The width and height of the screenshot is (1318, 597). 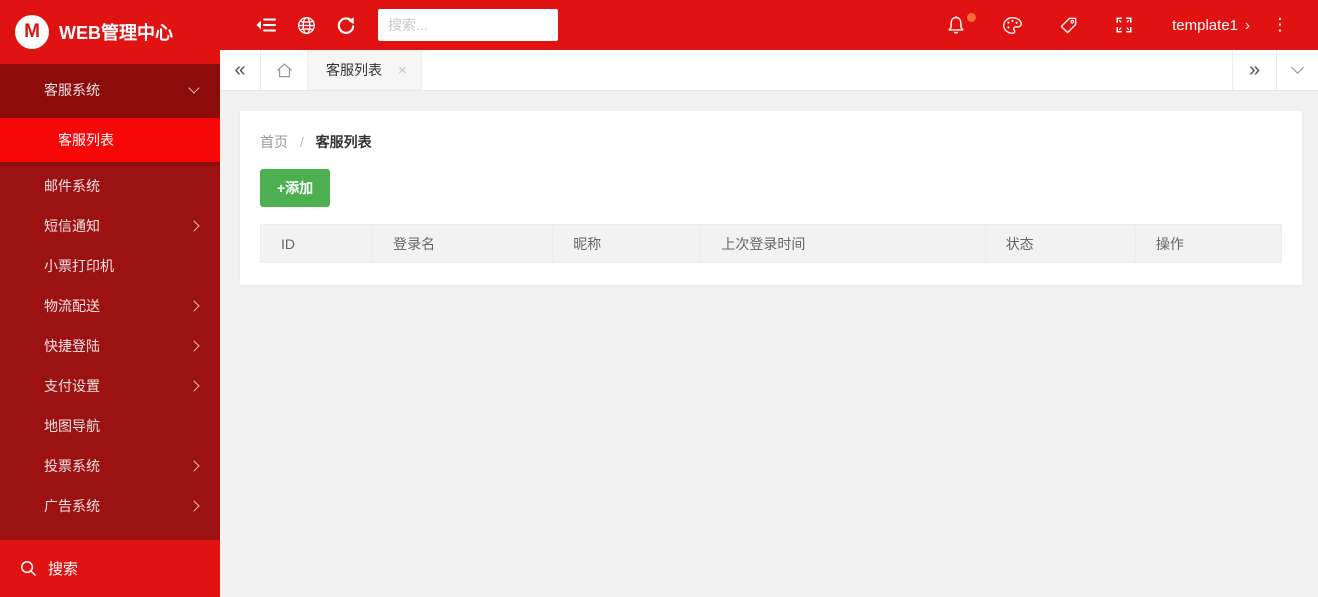 I want to click on submenu-customer-service: 客服列表, so click(x=110, y=141).